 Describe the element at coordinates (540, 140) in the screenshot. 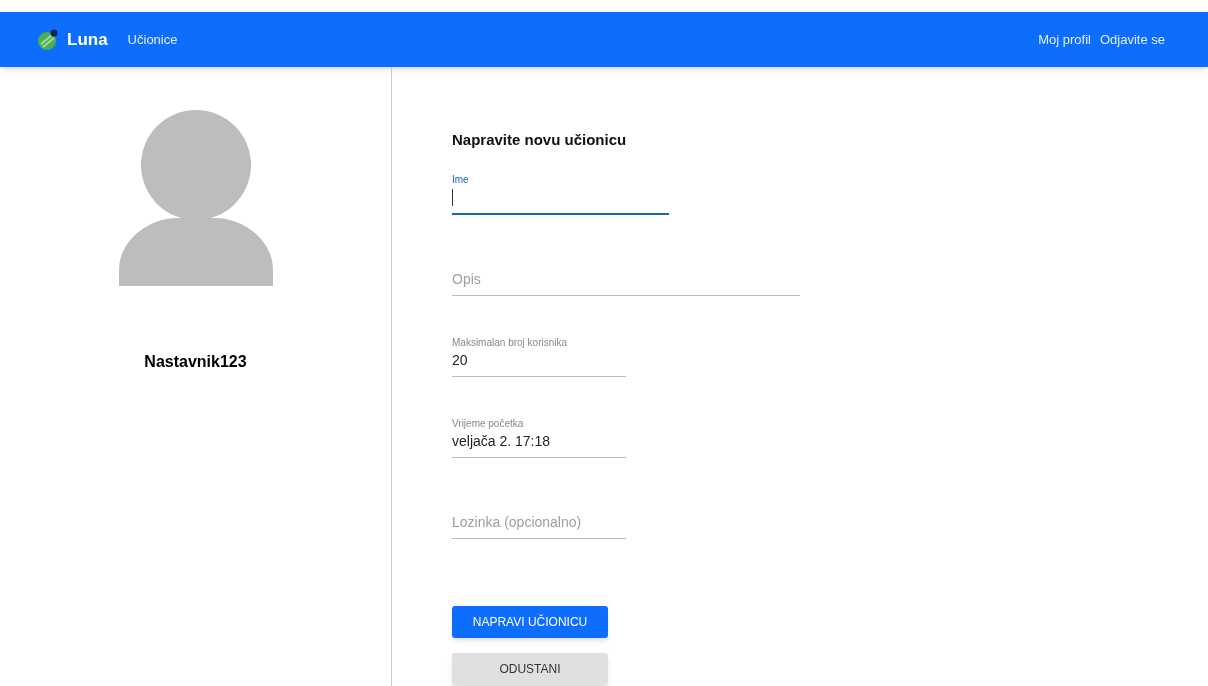

I see `form-title: Napravite novu učionicu` at that location.